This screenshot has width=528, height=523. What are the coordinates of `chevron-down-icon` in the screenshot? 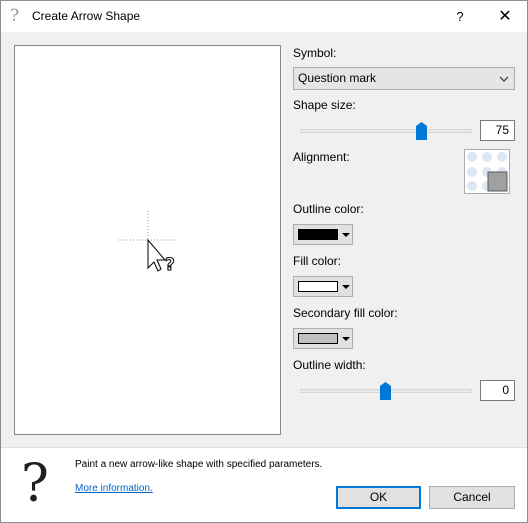 It's located at (504, 79).